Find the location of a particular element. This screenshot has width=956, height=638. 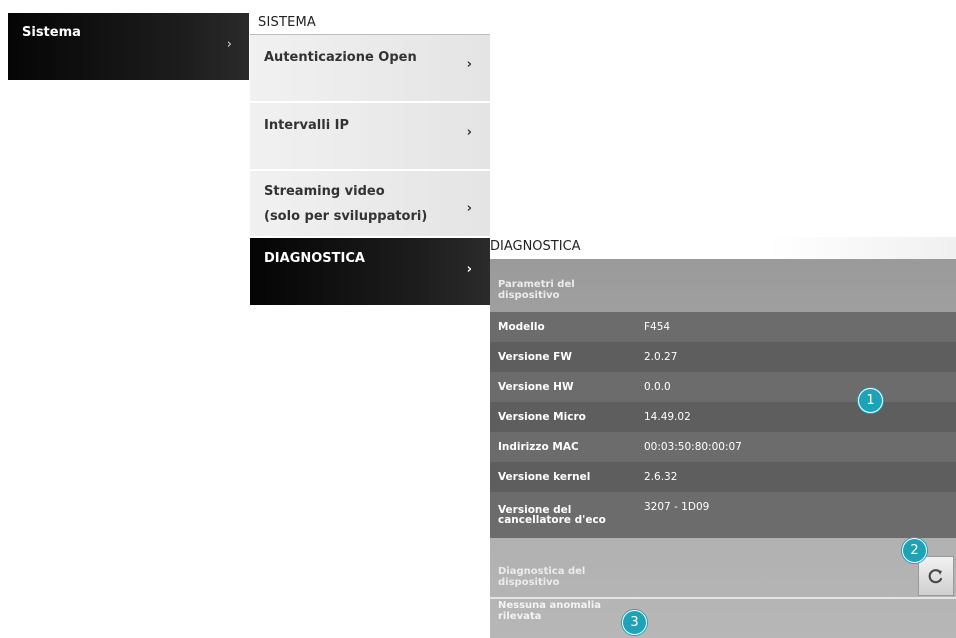

param-row: Versione HW 0.0.0 is located at coordinates (723, 387).